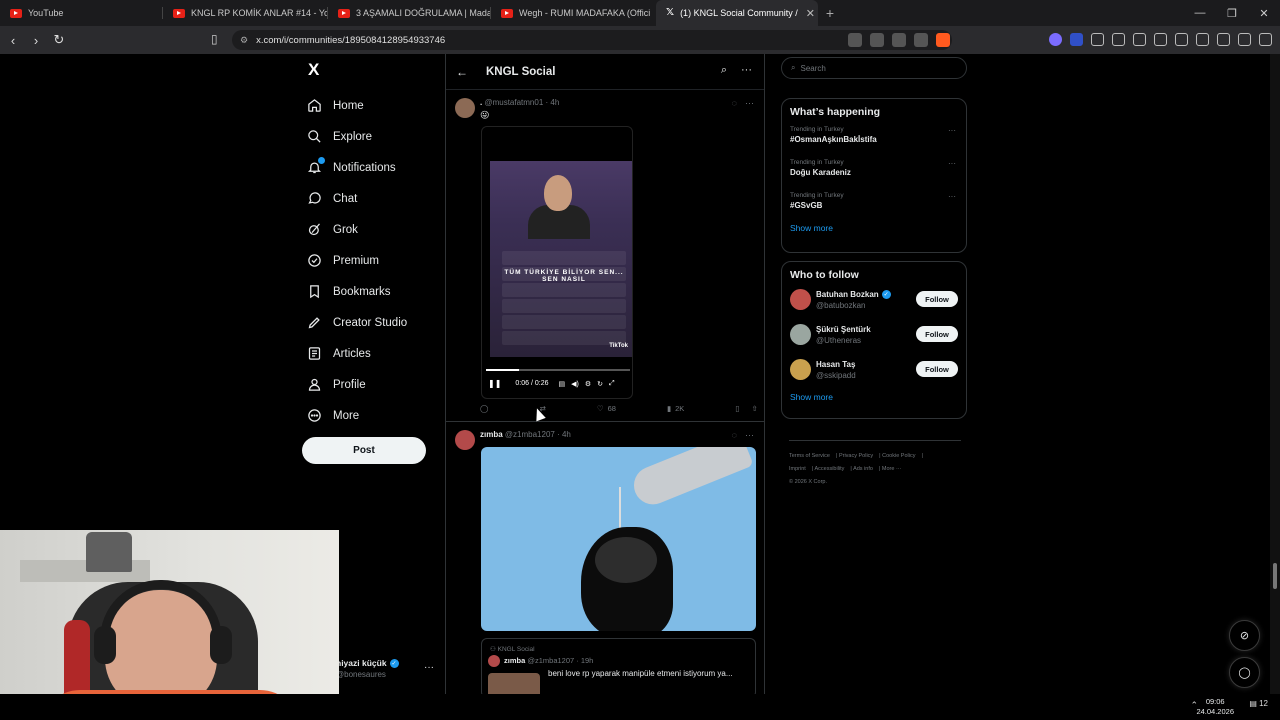  What do you see at coordinates (874, 298) in the screenshot?
I see `follow-suggestion: Batuhan Bozkan ✓ @batubozkan Follow` at bounding box center [874, 298].